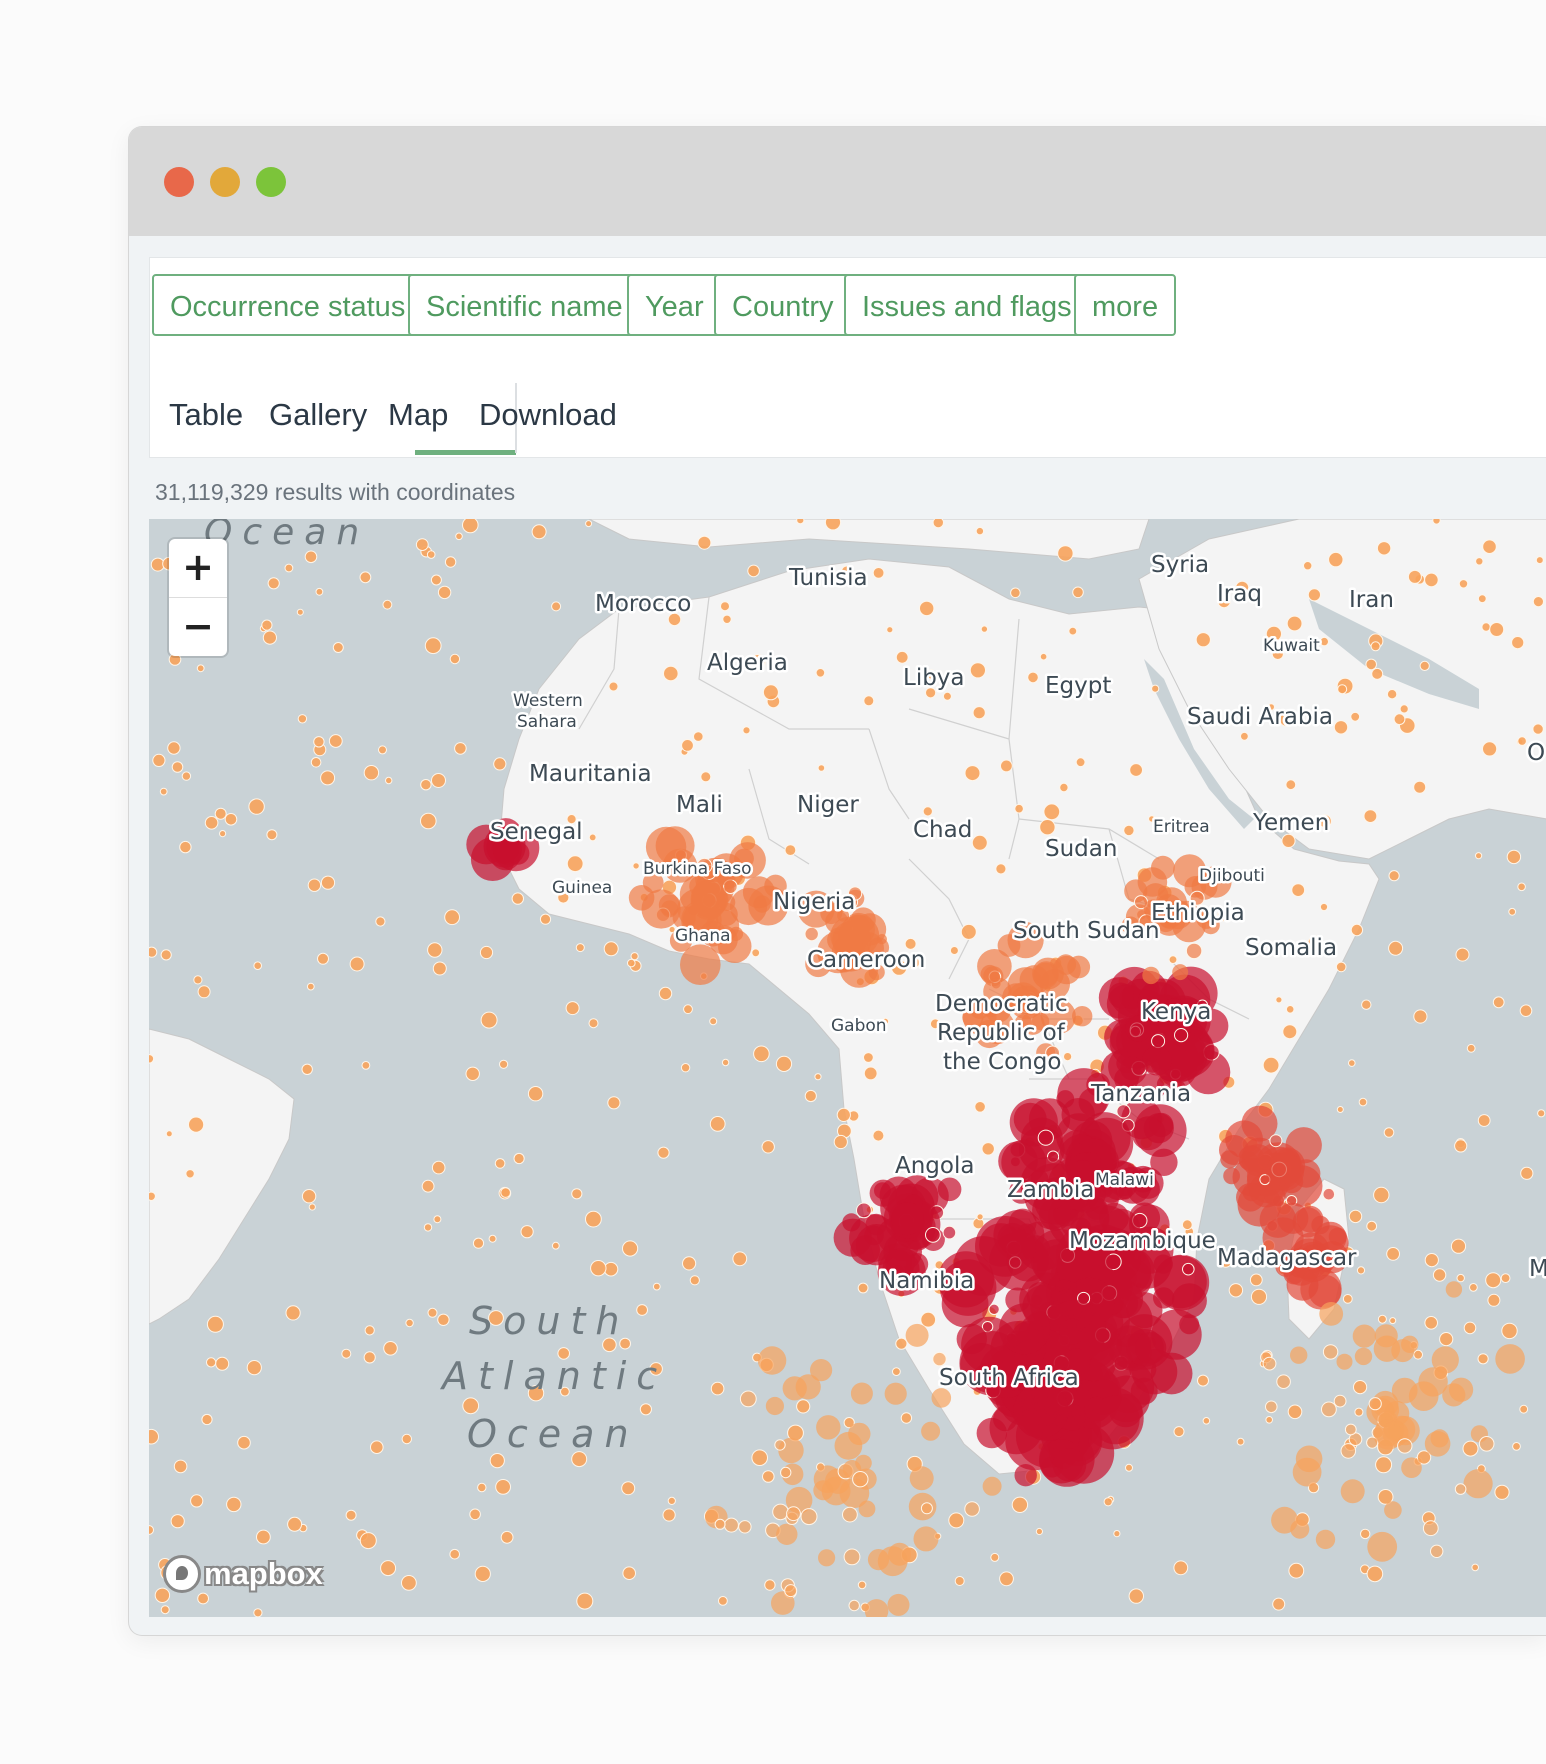  Describe the element at coordinates (926, 1281) in the screenshot. I see `country-label: Namibia` at that location.